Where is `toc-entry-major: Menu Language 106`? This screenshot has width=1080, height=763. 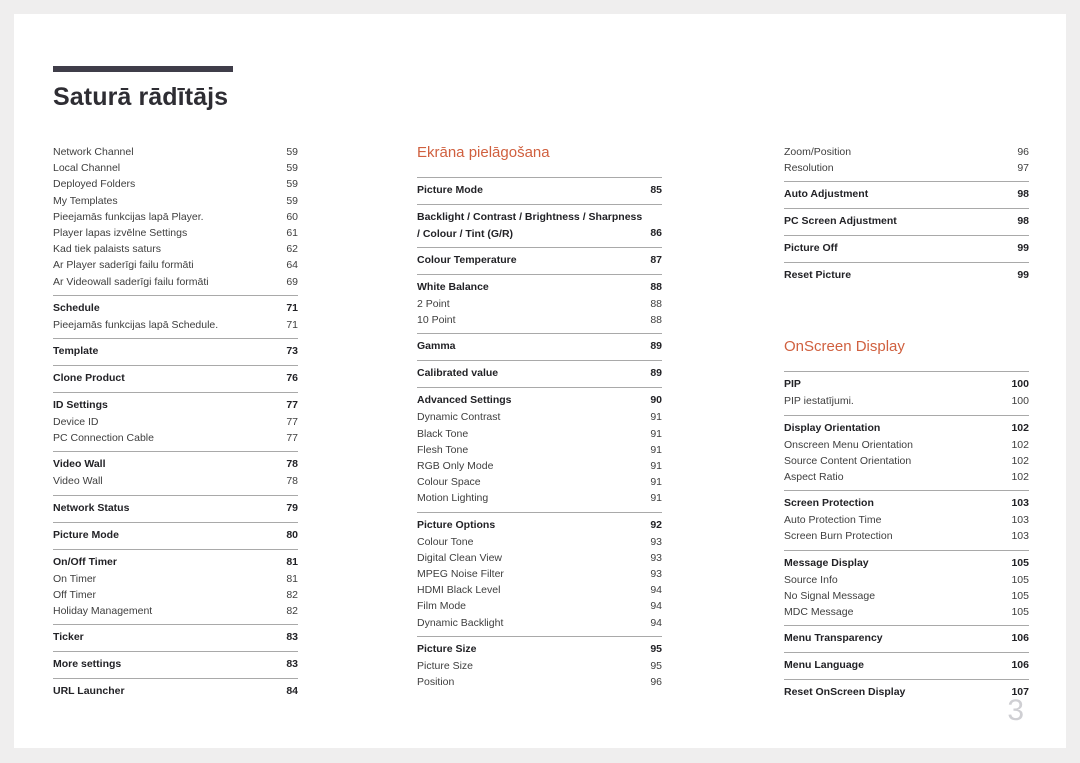
toc-entry-major: Menu Language 106 is located at coordinates (906, 665).